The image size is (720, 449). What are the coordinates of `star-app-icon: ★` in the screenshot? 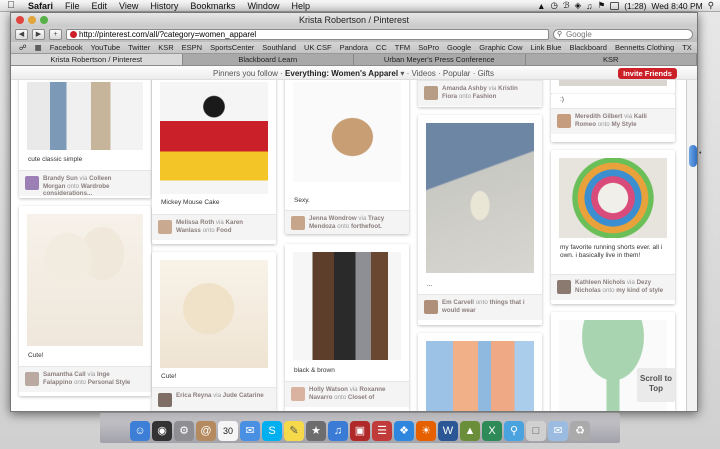 It's located at (316, 431).